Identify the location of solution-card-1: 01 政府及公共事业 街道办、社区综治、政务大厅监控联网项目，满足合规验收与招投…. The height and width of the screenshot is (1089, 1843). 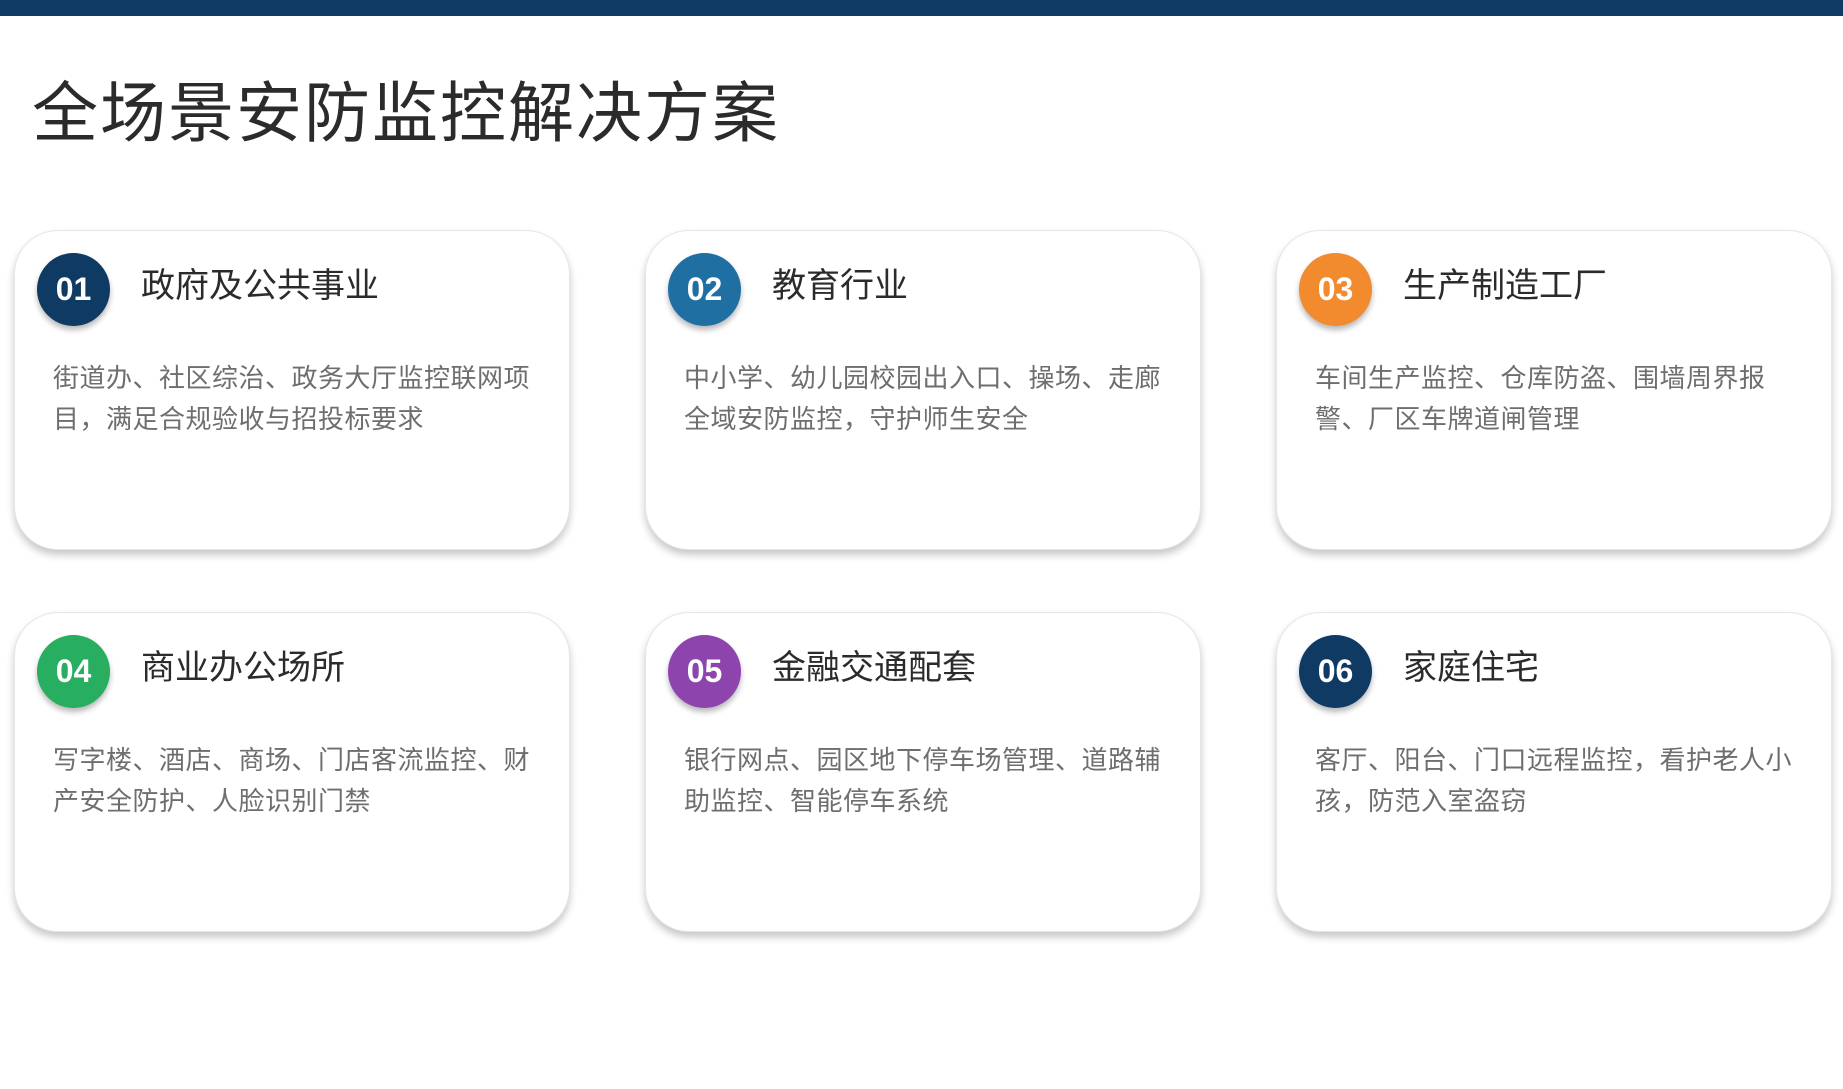
(292, 390).